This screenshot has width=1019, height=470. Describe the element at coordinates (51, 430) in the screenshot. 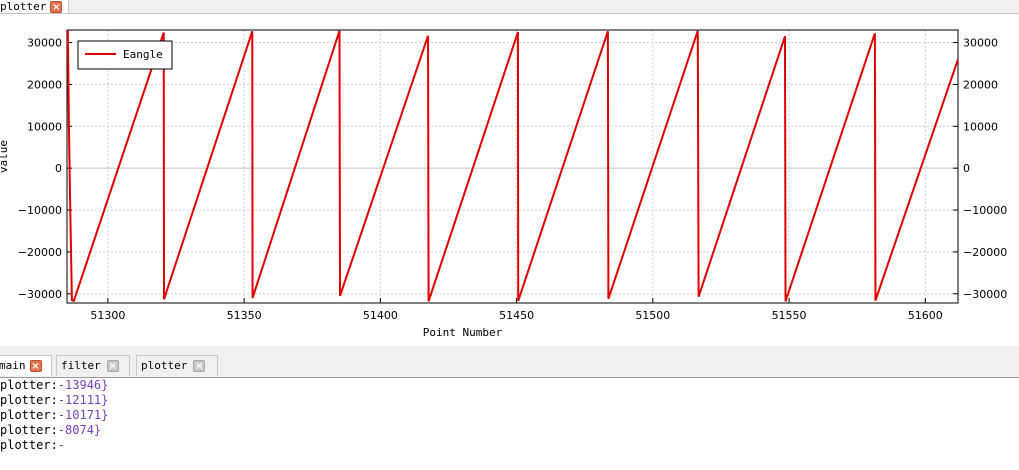

I see `console-line: plotter:-8074}` at that location.